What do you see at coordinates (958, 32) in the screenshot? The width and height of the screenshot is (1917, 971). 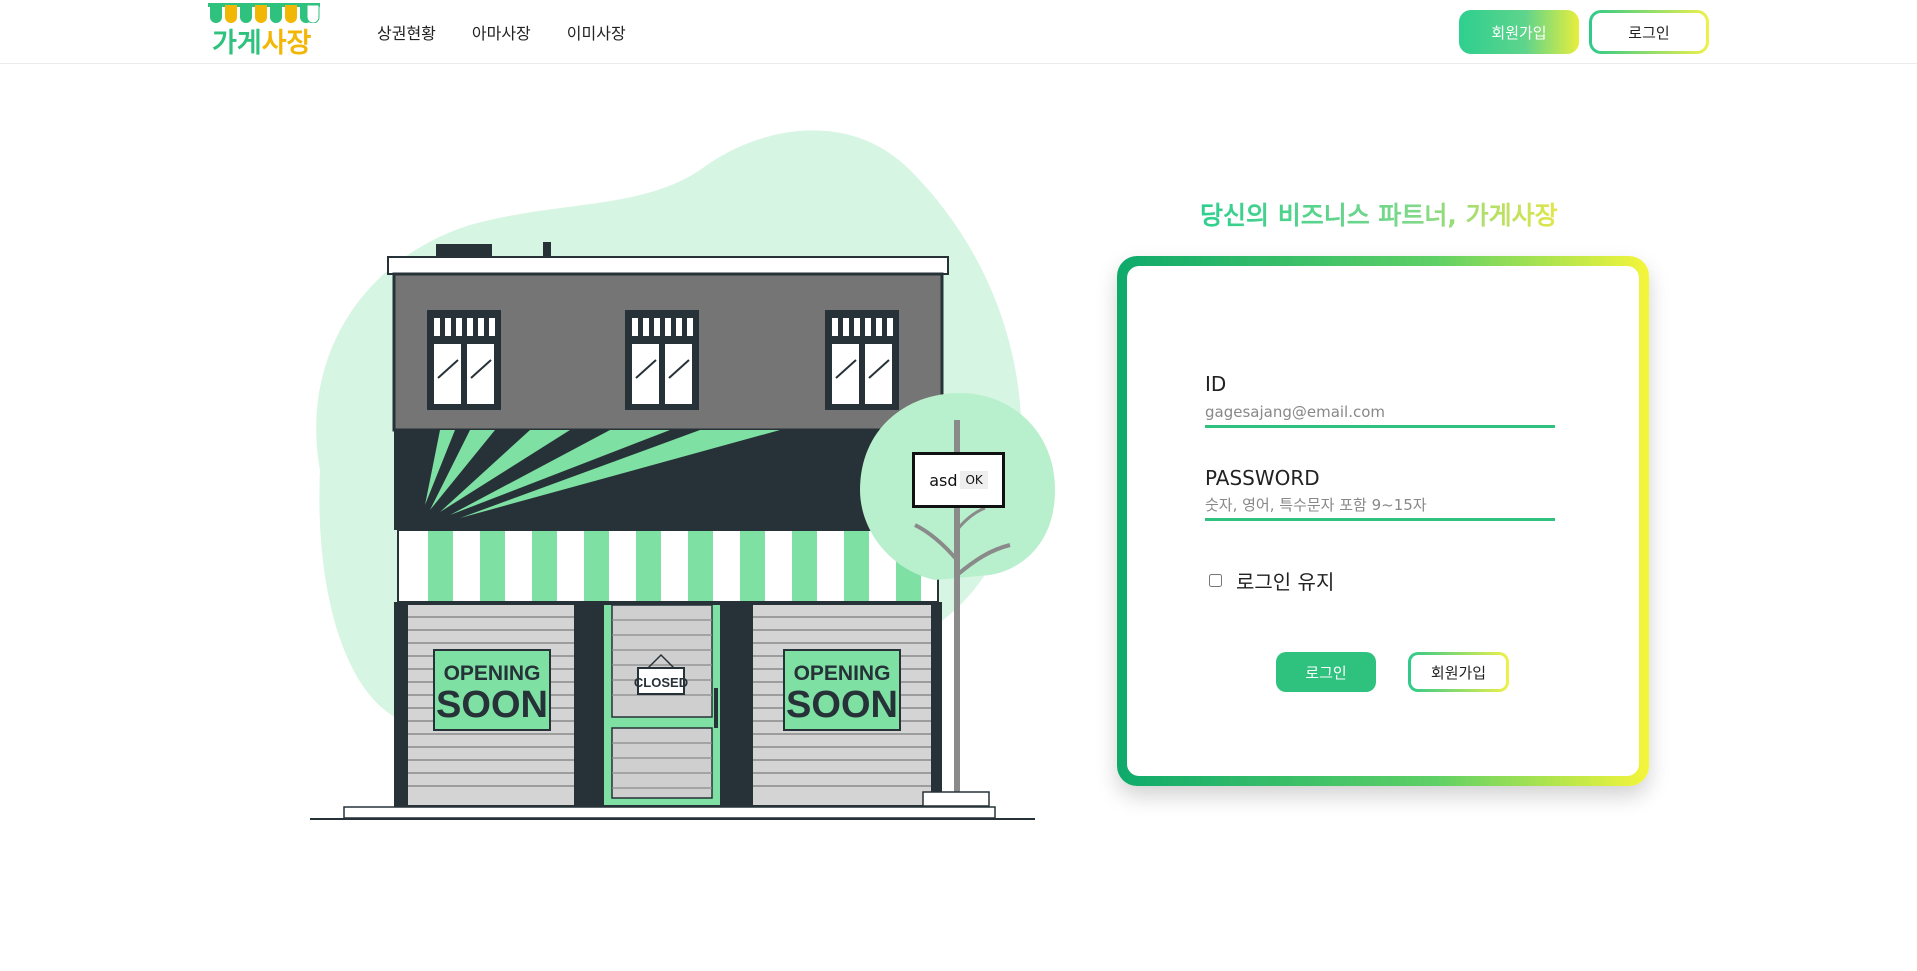 I see `top-header: 가게사장 상권현황 아마사장 이미사장 회원가입 로그인` at bounding box center [958, 32].